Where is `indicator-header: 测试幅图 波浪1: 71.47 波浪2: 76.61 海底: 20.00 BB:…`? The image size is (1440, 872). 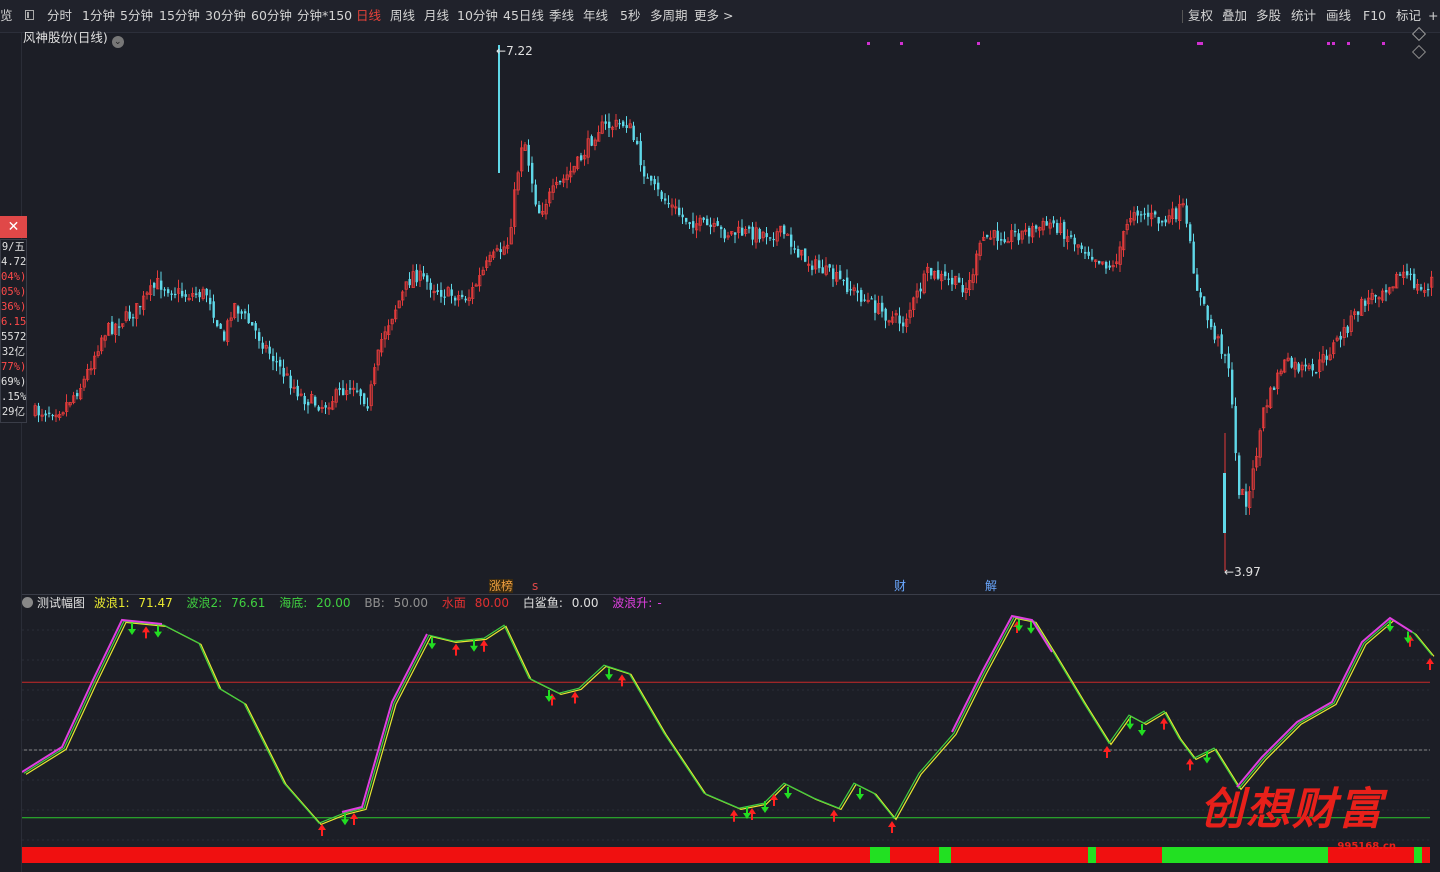
indicator-header: 测试幅图 波浪1: 71.47 波浪2: 76.61 海底: 20.00 BB:… is located at coordinates (731, 602).